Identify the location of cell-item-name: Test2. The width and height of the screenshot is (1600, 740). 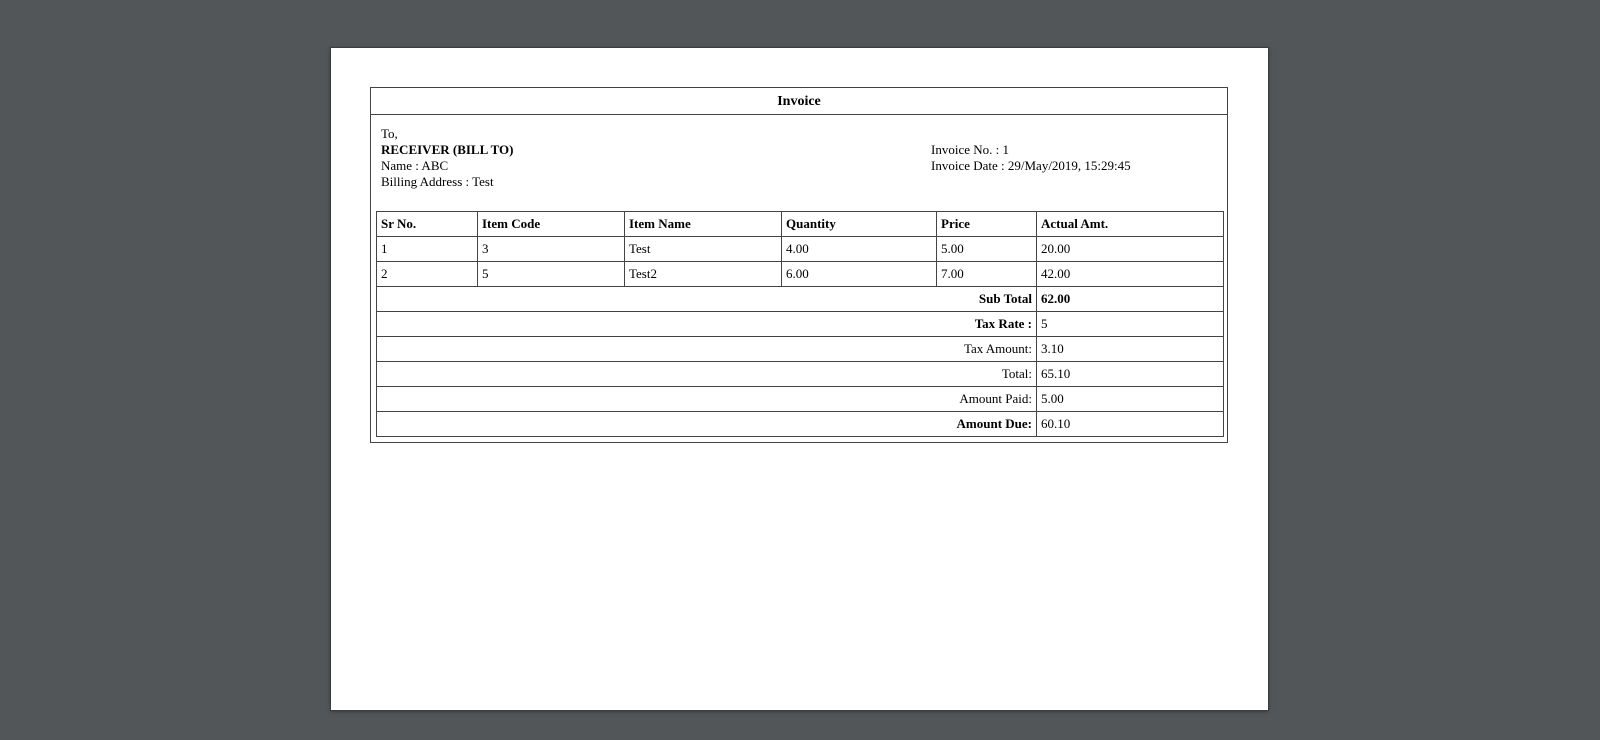
(703, 274).